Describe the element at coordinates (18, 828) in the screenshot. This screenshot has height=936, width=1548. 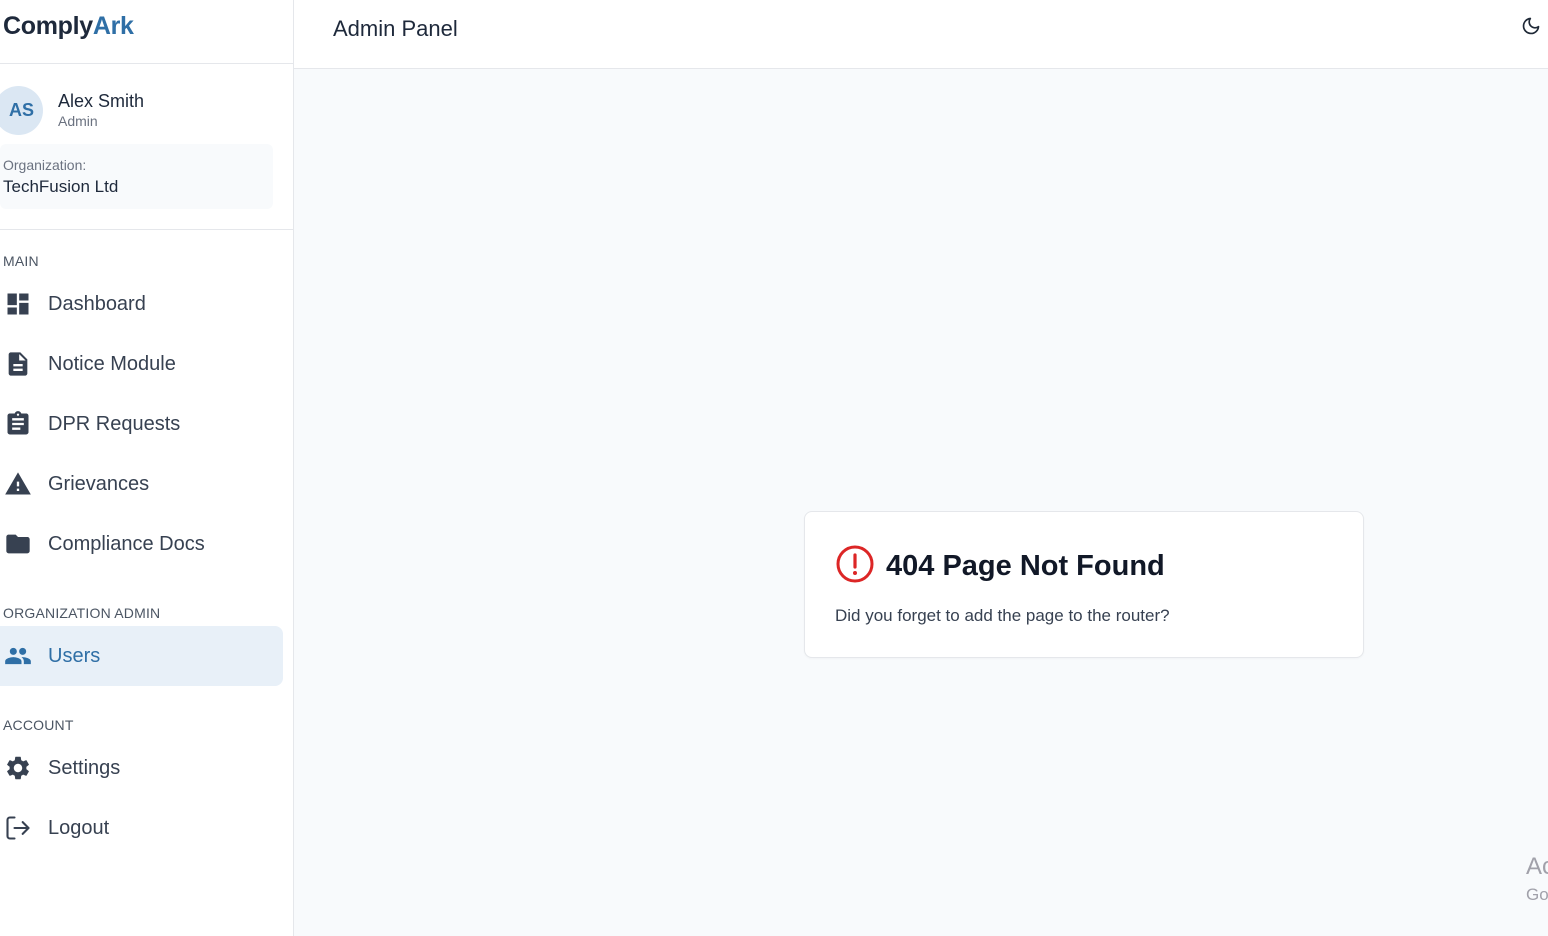
I see `logout-icon` at that location.